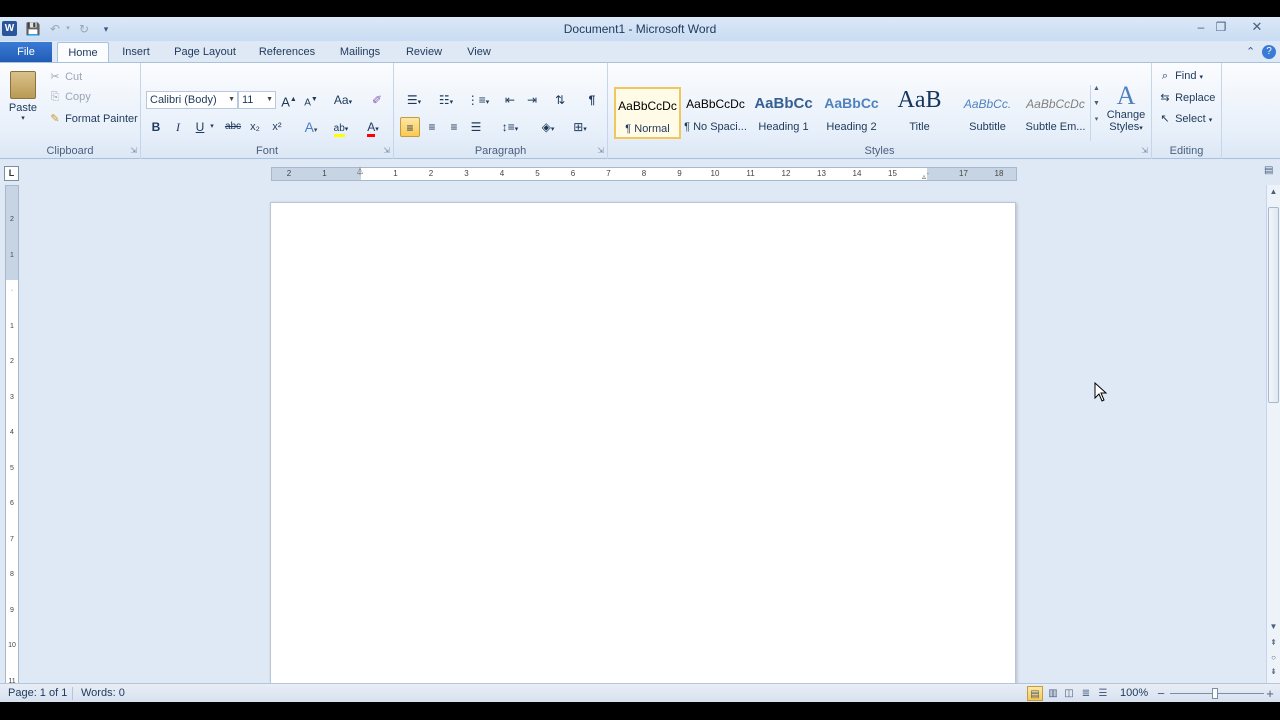 The height and width of the screenshot is (720, 1280). Describe the element at coordinates (987, 113) in the screenshot. I see `style-subtitle: AaBbCc. Subtitle` at that location.